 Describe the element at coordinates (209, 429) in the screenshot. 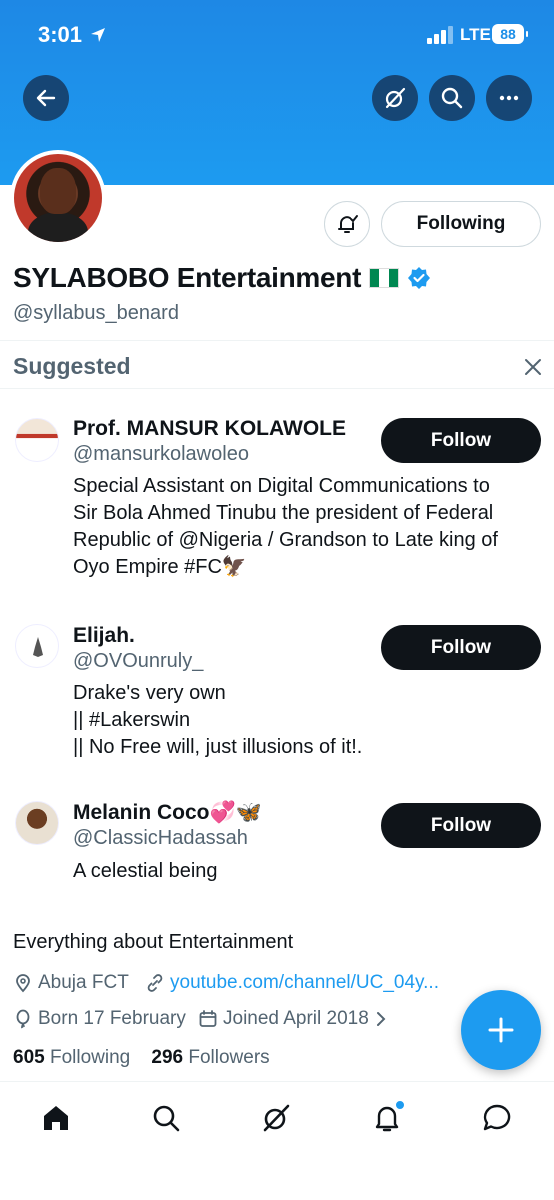

I see `suggested-user-name: Prof. MANSUR KOLAWOLE` at that location.